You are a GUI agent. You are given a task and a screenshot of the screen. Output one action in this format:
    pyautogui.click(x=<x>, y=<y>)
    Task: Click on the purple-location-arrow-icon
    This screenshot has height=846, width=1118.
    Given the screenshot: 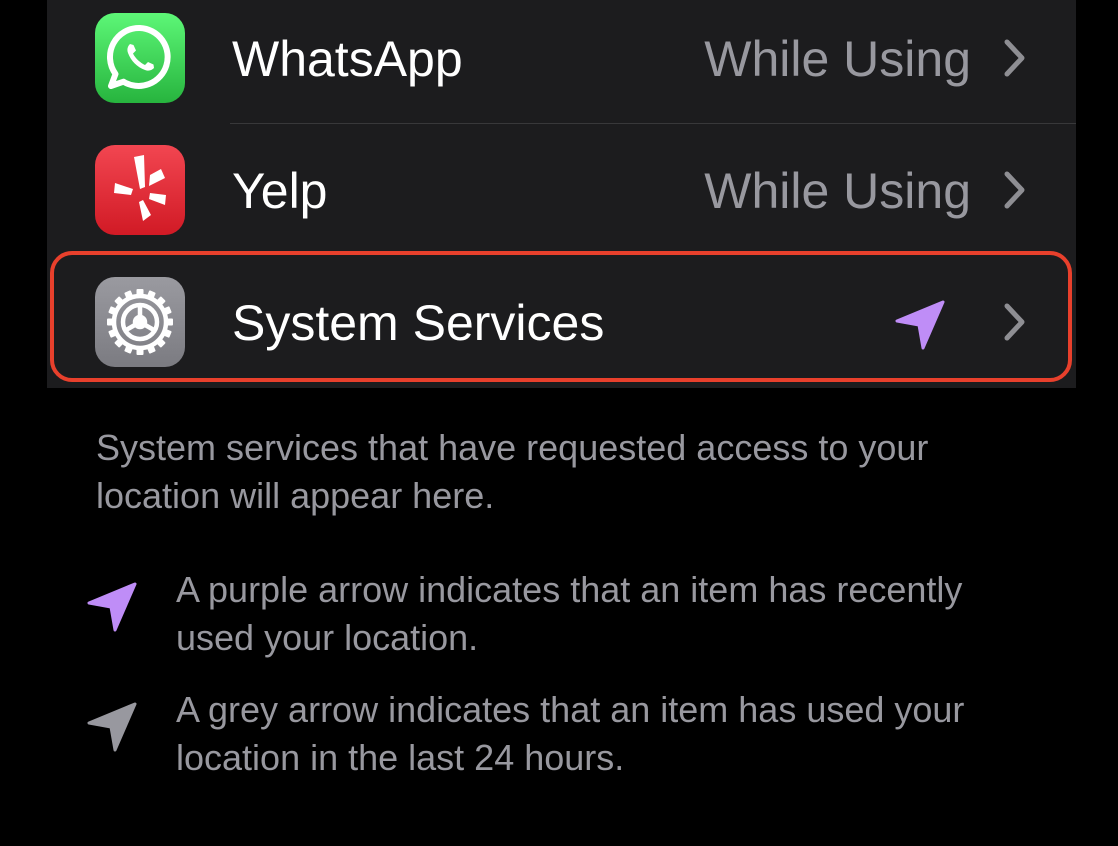 What is the action you would take?
    pyautogui.click(x=112, y=607)
    